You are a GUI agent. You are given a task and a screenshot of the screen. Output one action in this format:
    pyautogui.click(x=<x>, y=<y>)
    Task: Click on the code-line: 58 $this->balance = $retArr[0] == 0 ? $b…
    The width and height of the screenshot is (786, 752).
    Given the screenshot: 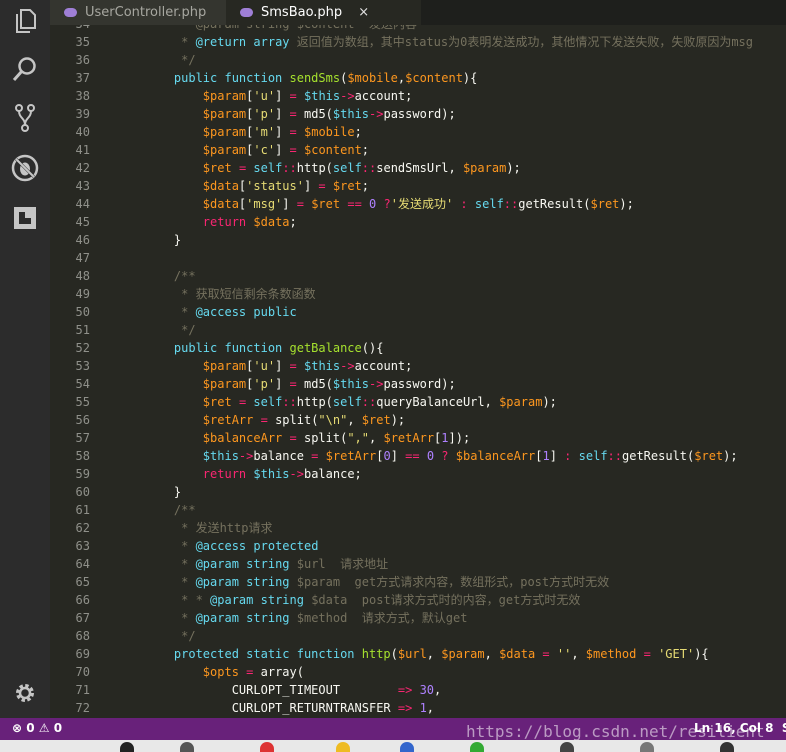 What is the action you would take?
    pyautogui.click(x=418, y=456)
    